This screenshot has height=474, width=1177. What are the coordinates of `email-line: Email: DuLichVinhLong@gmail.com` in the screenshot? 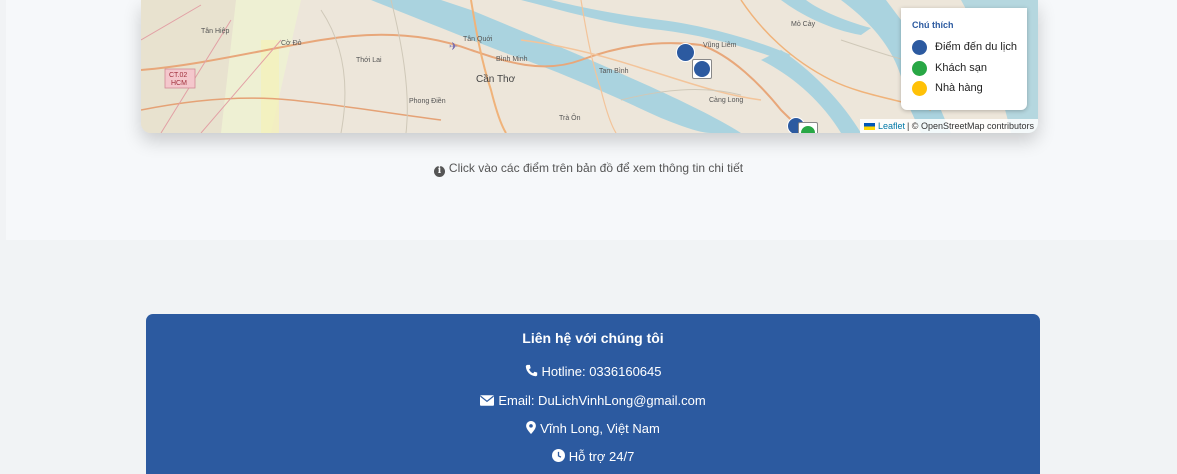 It's located at (593, 400).